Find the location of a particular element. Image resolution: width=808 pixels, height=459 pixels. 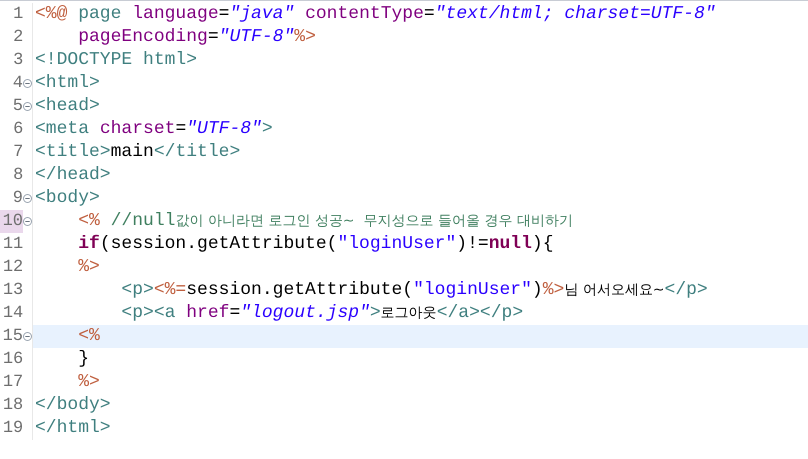

current-line-highlight: <% is located at coordinates (420, 336).